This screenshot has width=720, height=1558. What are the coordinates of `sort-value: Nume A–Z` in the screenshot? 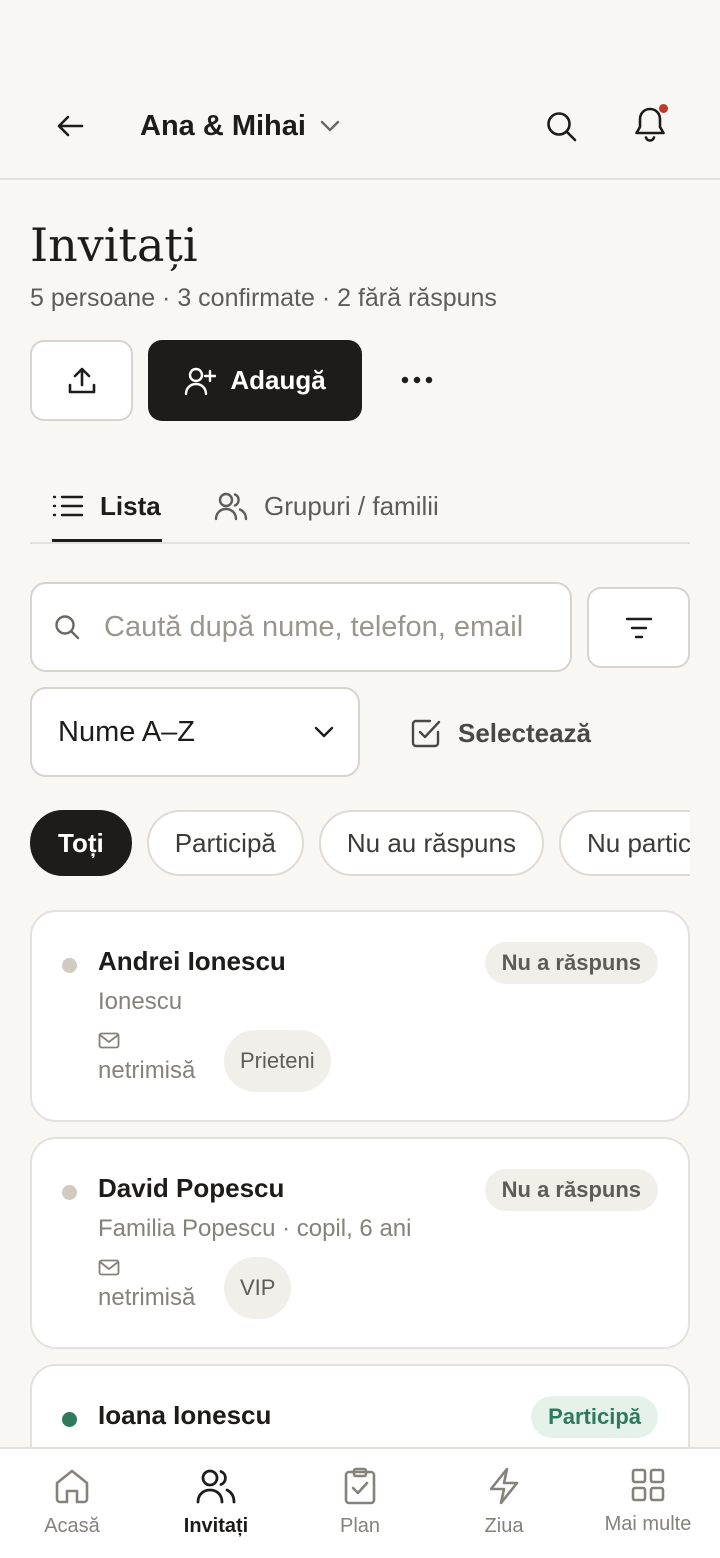 It's located at (126, 731).